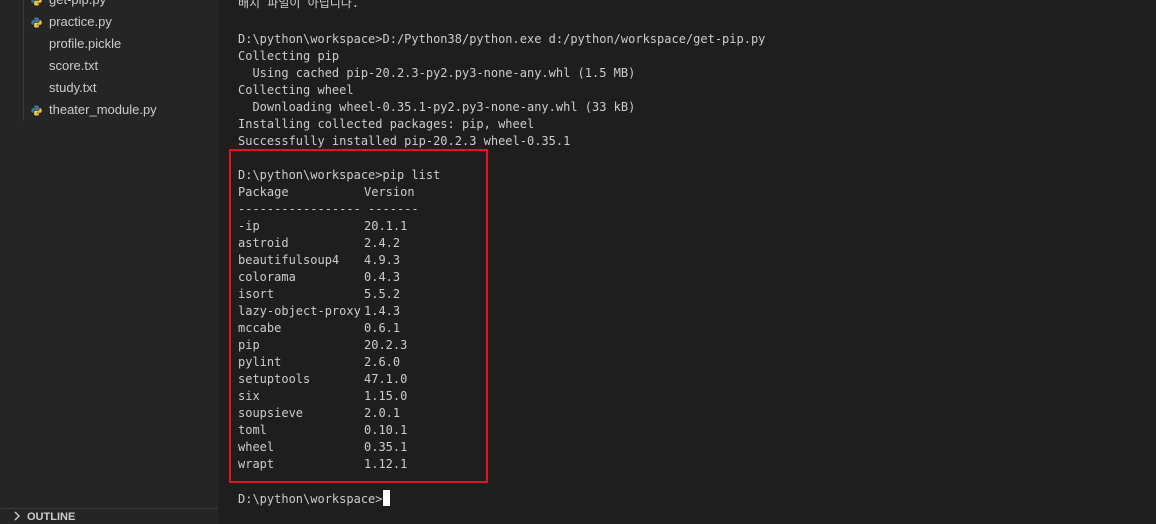 The height and width of the screenshot is (524, 1156). Describe the element at coordinates (322, 345) in the screenshot. I see `package-row: pip 20.2.3` at that location.